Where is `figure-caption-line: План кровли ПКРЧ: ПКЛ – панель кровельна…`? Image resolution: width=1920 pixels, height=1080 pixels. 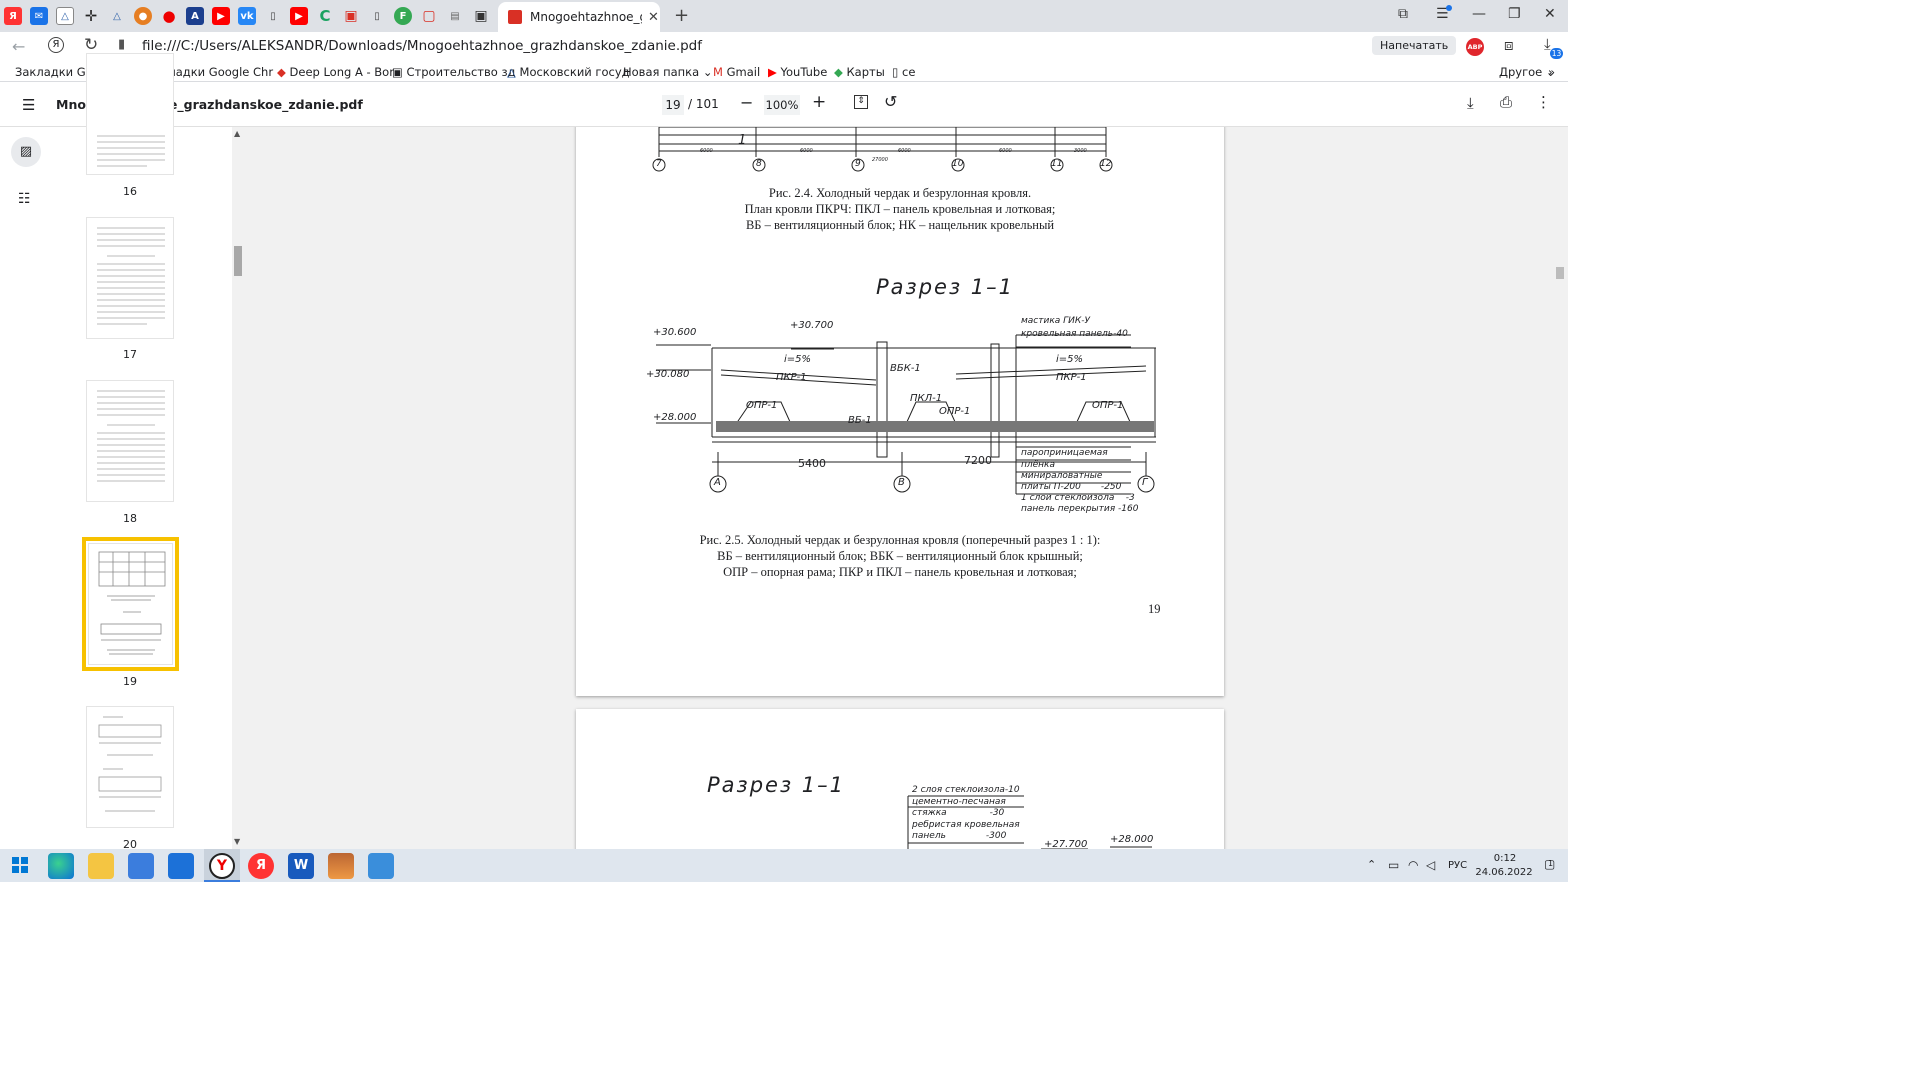
figure-caption-line: План кровли ПКРЧ: ПКЛ – панель кровельна… is located at coordinates (900, 209).